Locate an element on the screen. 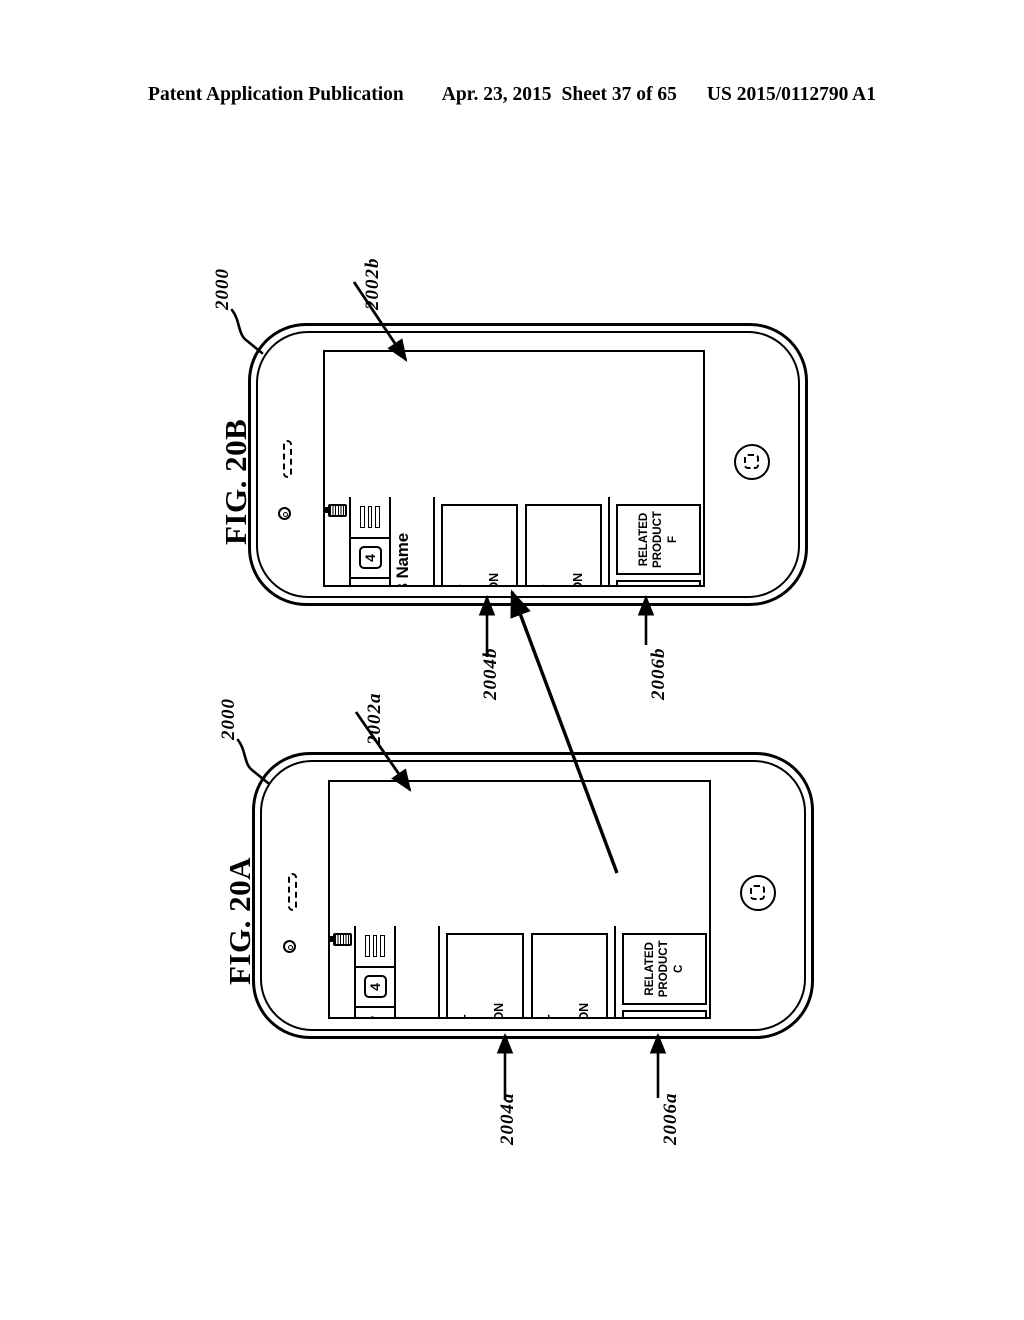  related-product-card: RELATED PRODUCT F is located at coordinates (658, 539).